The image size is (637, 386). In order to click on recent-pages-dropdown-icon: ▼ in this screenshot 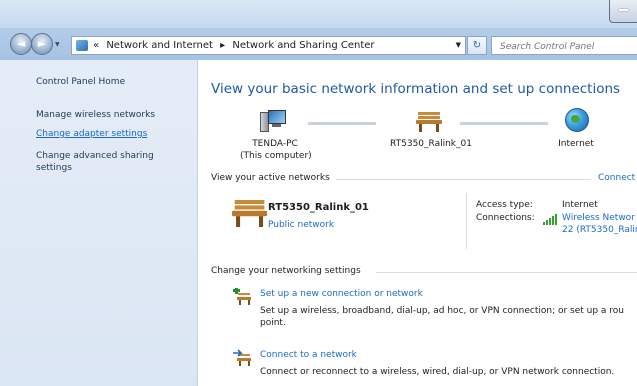, I will do `click(57, 44)`.